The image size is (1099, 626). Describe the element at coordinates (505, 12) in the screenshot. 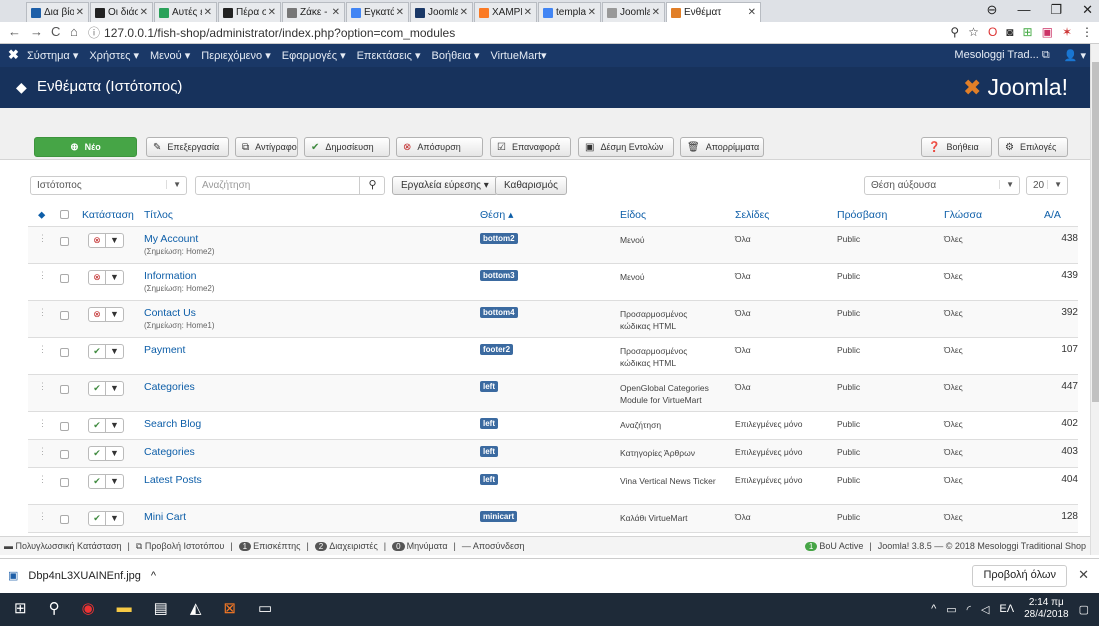

I see `browser-tab: XAMPP✕` at that location.